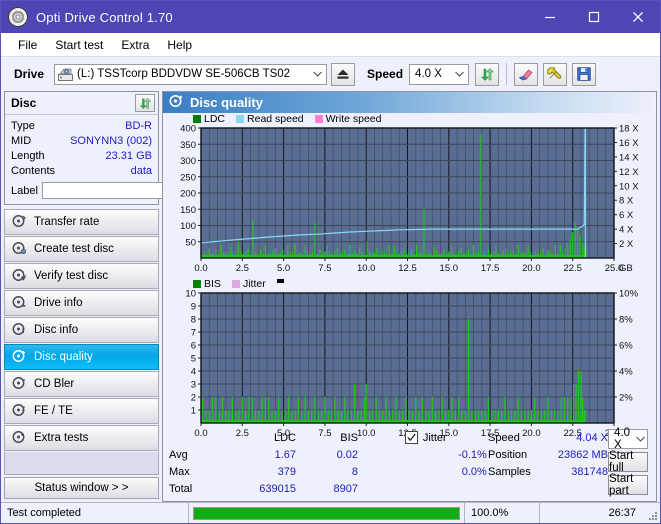 The width and height of the screenshot is (661, 524). I want to click on speed-label: Speed, so click(385, 74).